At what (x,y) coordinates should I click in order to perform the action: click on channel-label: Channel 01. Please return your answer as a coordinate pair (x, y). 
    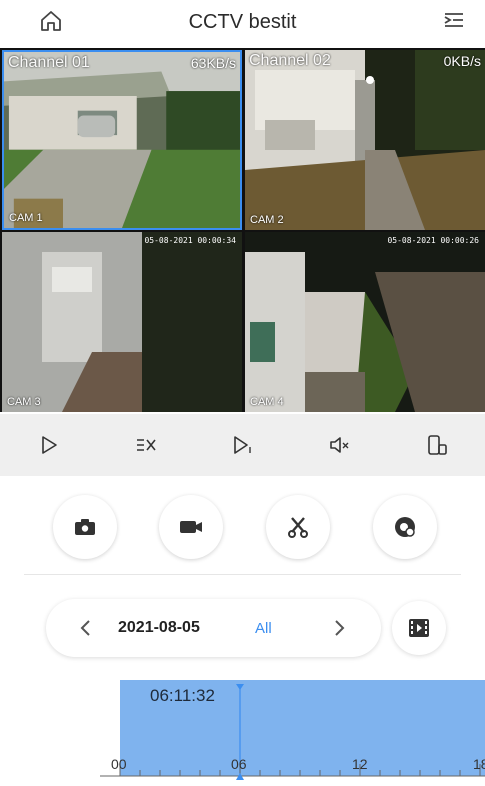
    Looking at the image, I should click on (49, 62).